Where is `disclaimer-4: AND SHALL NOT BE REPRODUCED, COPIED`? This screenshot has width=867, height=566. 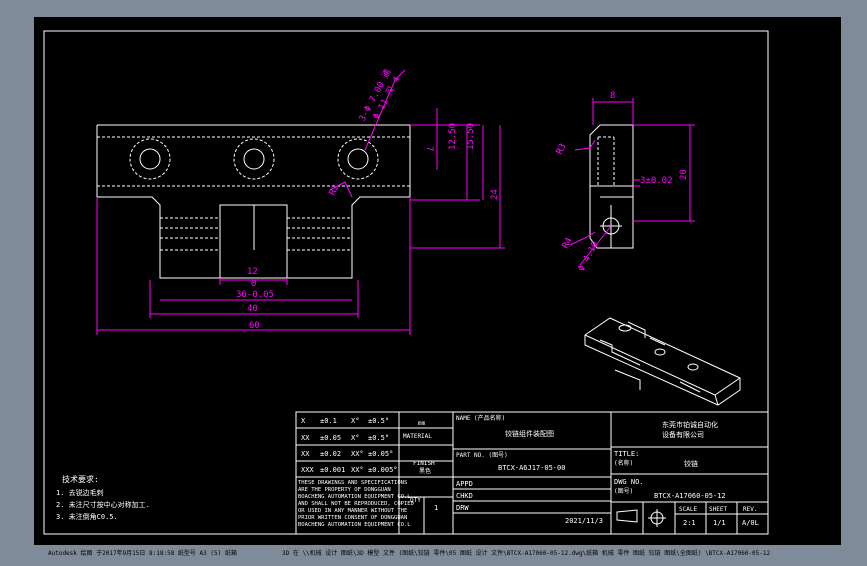 disclaimer-4: AND SHALL NOT BE REPRODUCED, COPIED is located at coordinates (356, 504).